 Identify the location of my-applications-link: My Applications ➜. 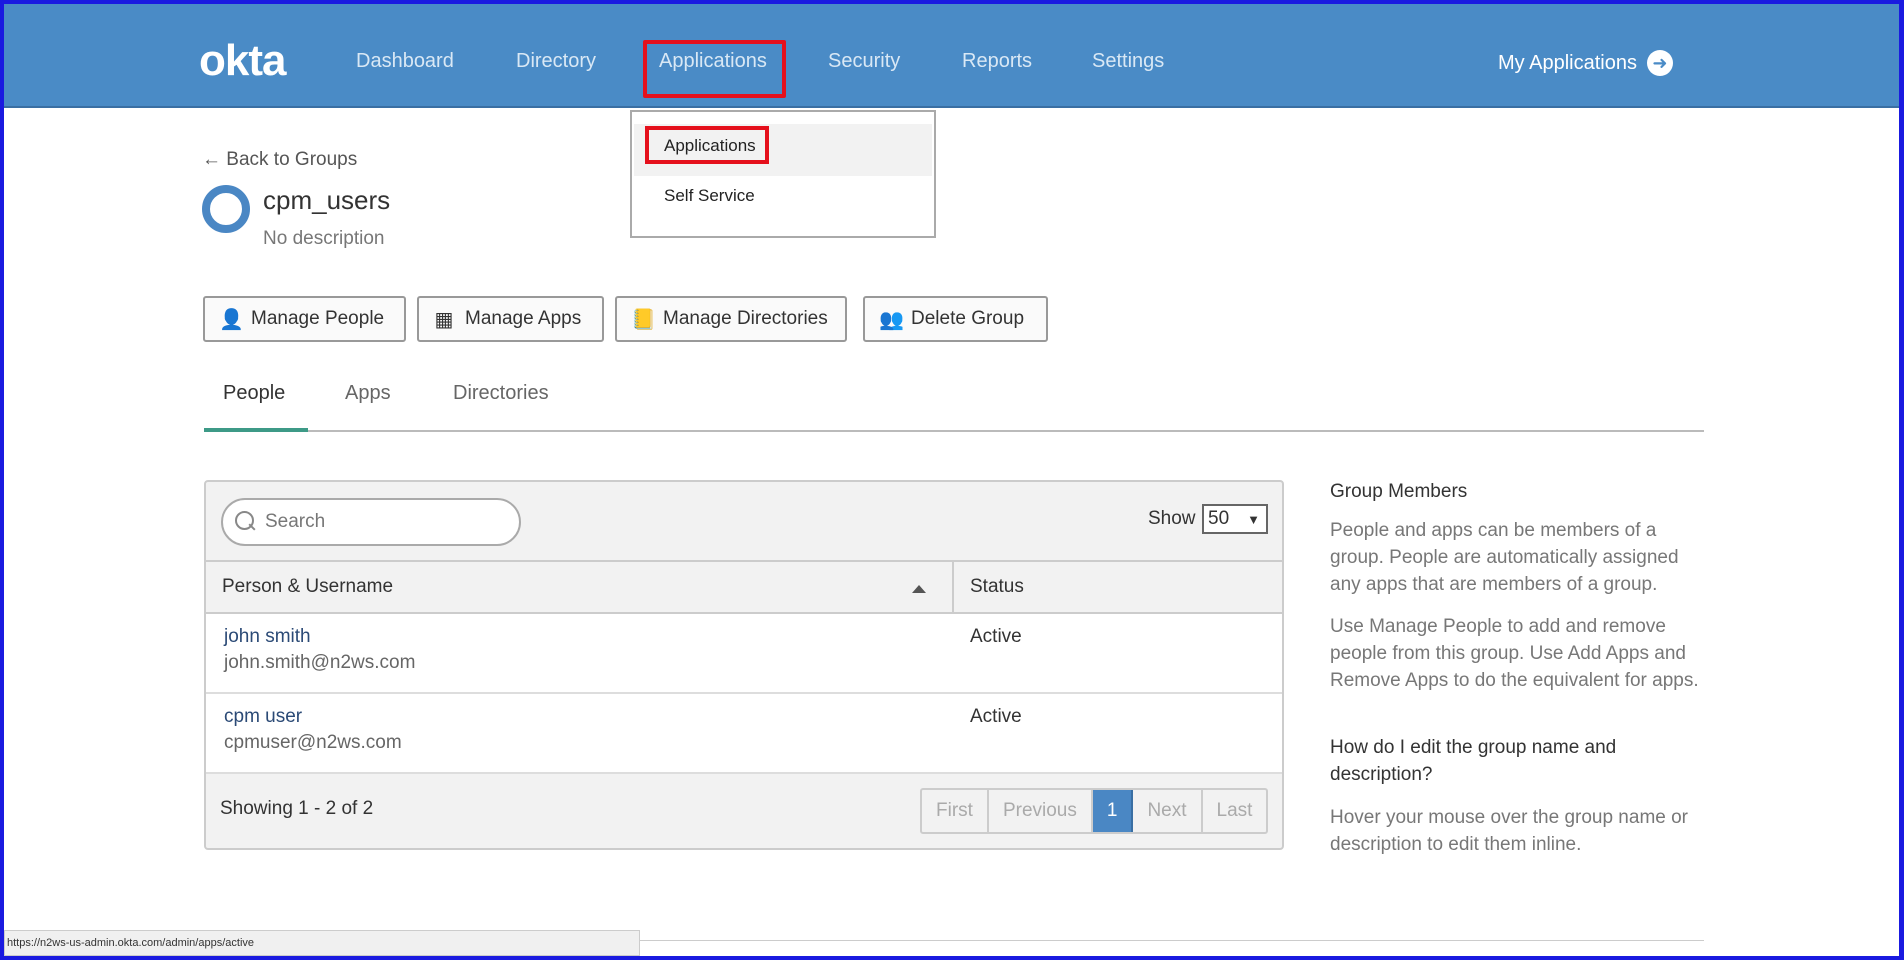
(1585, 63).